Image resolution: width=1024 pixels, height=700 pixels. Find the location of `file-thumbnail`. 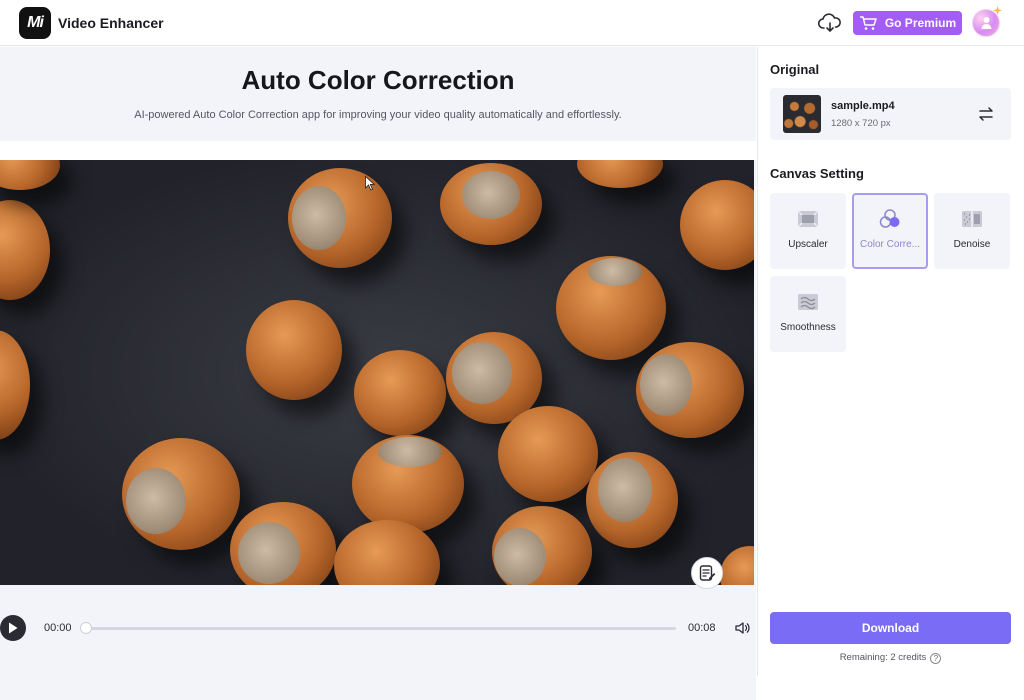

file-thumbnail is located at coordinates (802, 114).